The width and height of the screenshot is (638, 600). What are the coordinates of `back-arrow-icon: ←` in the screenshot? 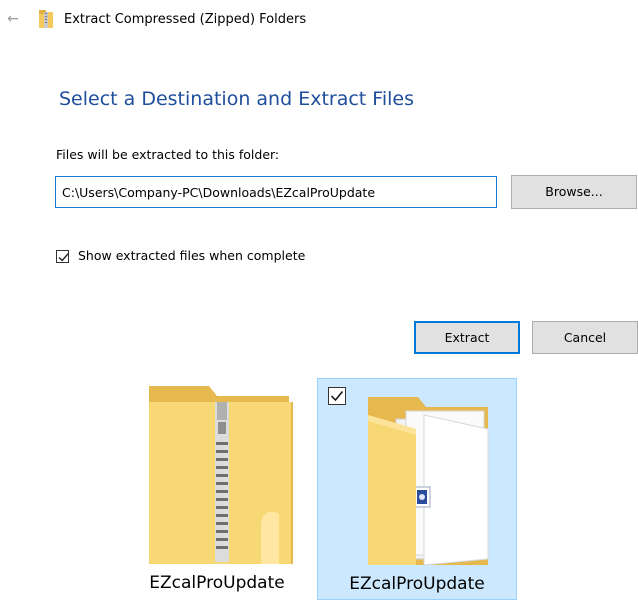 It's located at (13, 19).